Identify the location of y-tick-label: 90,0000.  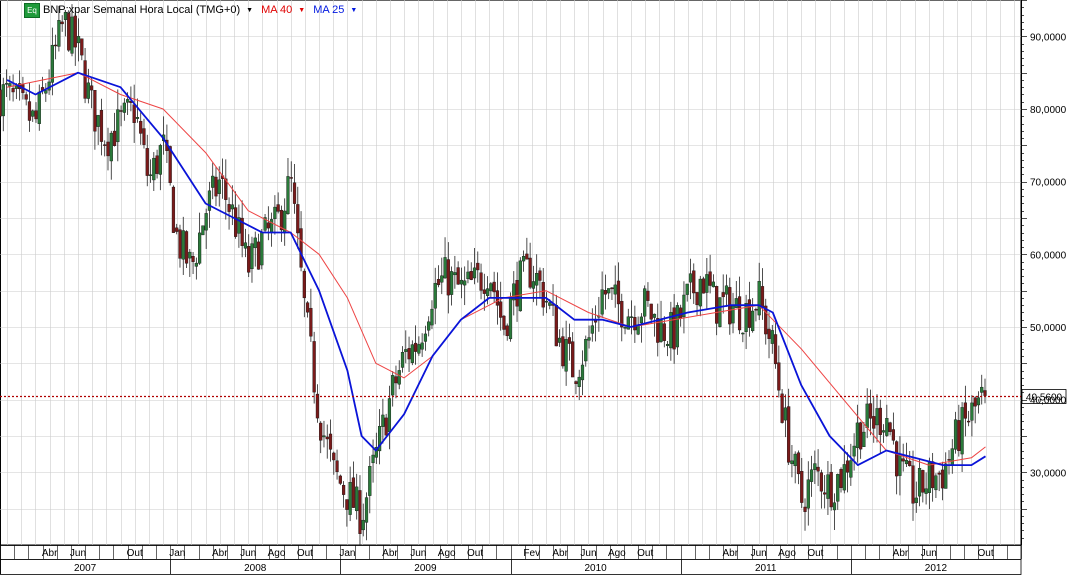
(1048, 37).